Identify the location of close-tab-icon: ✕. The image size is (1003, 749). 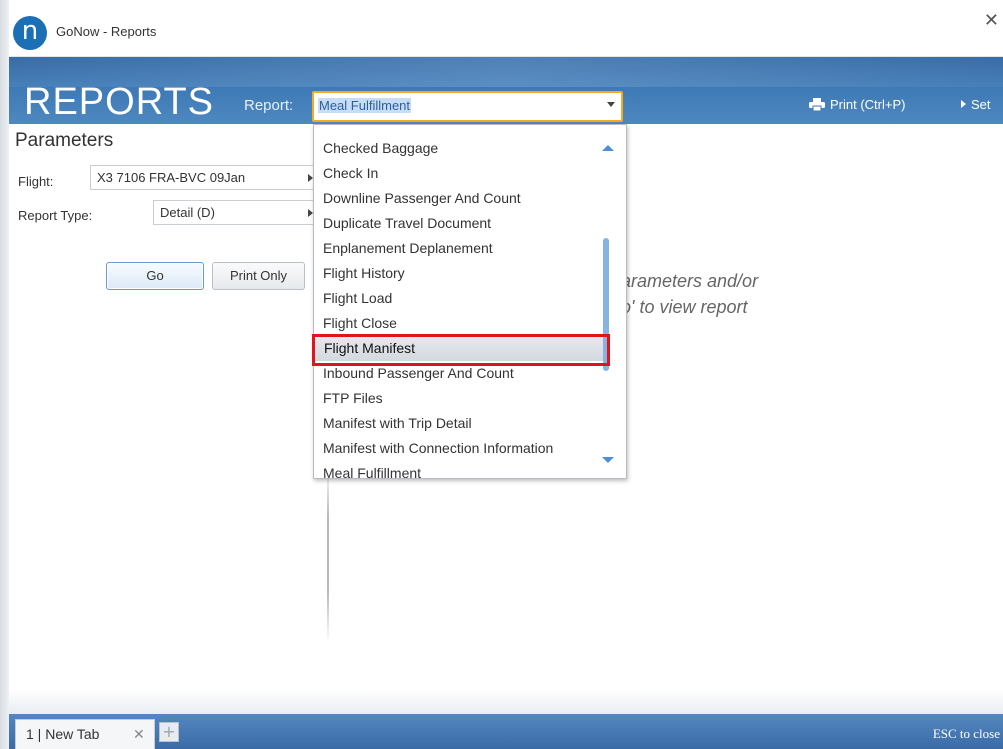
(139, 734).